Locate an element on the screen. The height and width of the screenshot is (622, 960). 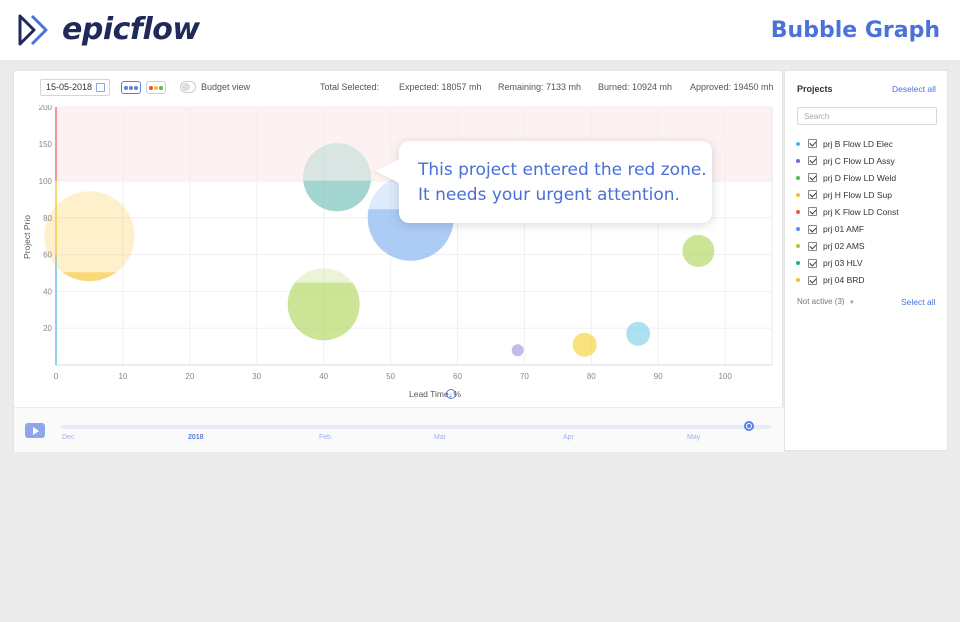
y-tick-label: 150 is located at coordinates (46, 144).